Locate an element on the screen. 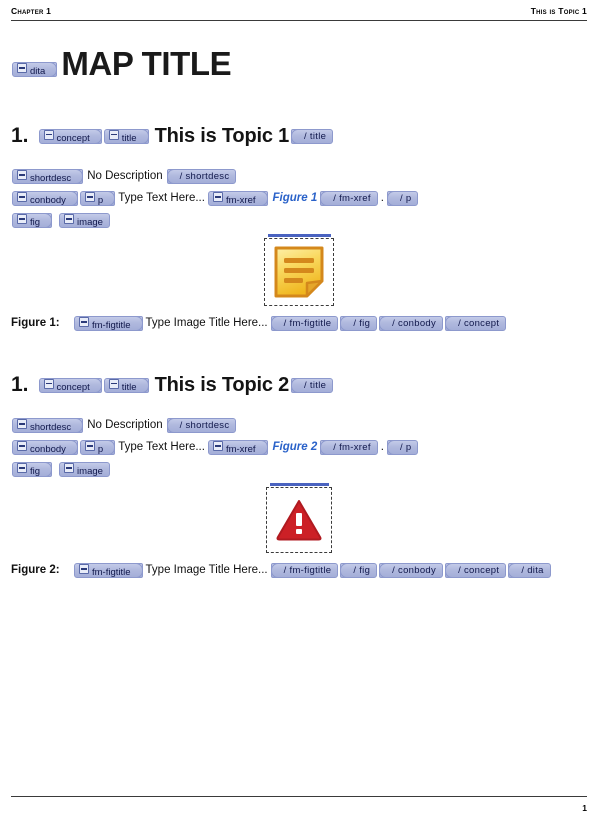 The image size is (598, 822). start-tag-fig-2: fig is located at coordinates (32, 469).